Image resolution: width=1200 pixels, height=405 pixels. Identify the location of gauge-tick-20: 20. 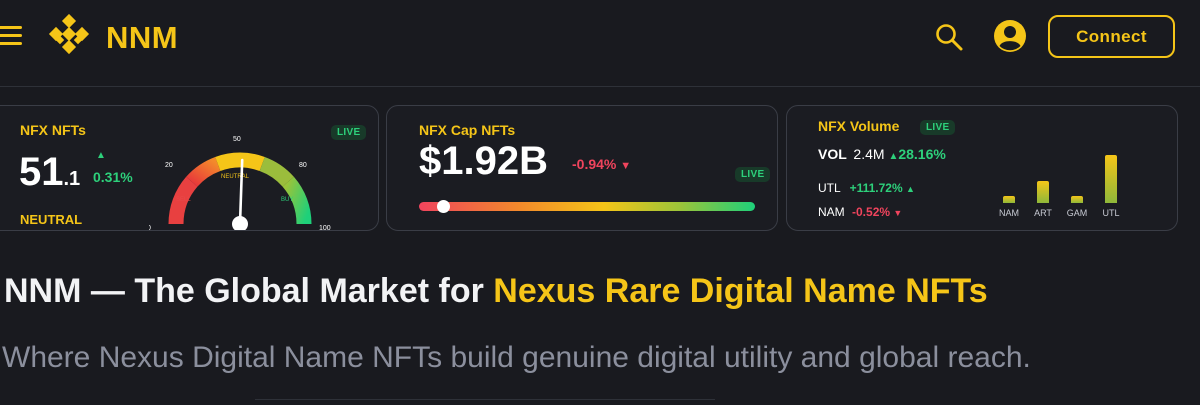
(169, 165).